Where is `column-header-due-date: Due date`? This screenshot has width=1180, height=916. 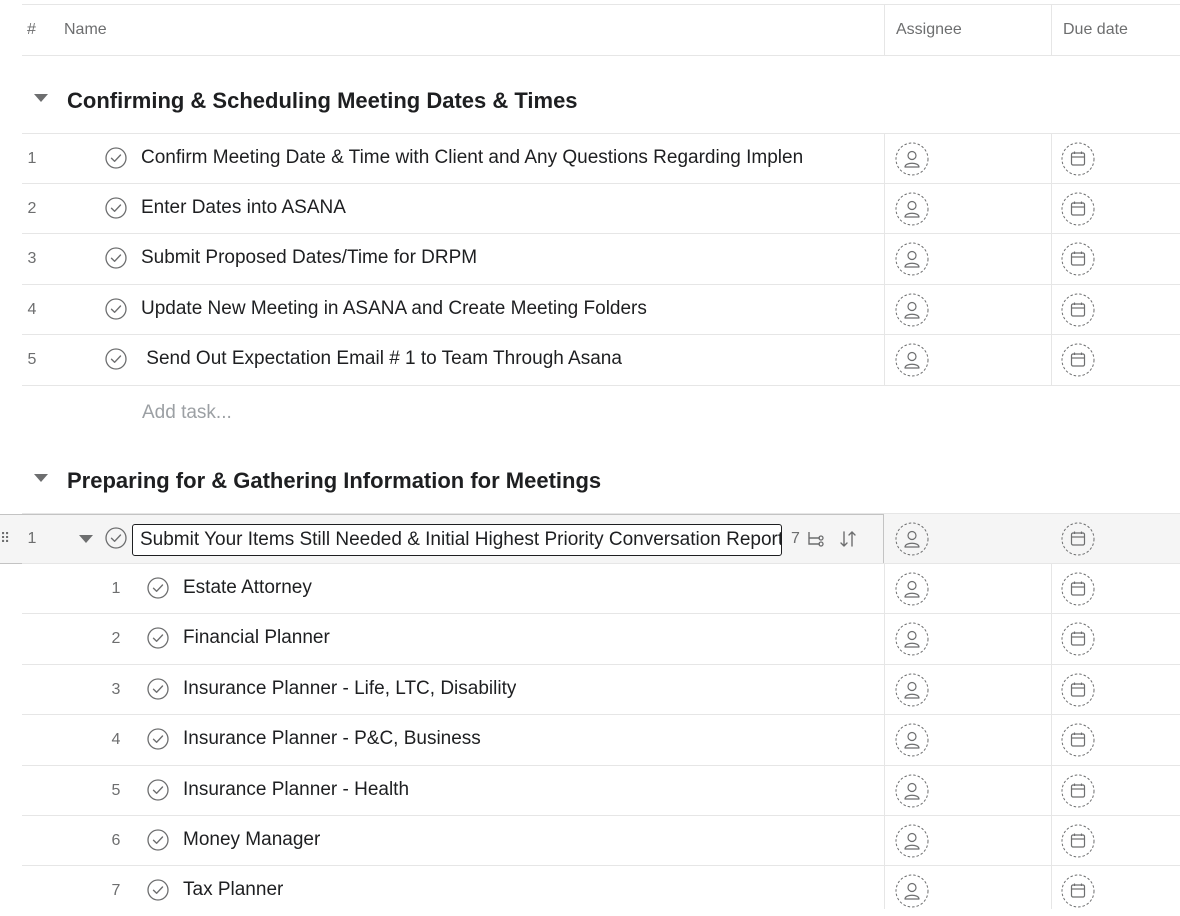
column-header-due-date: Due date is located at coordinates (1095, 30).